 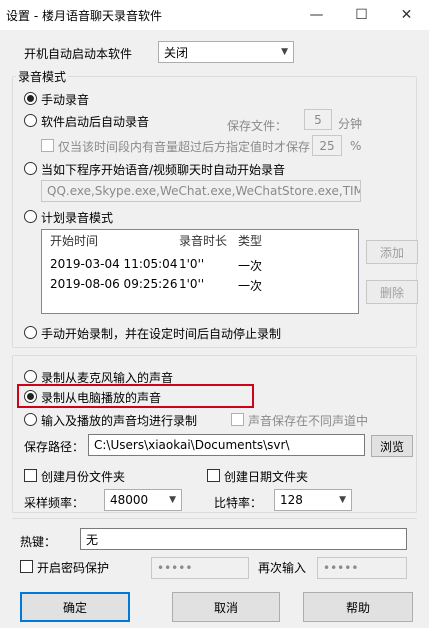 I want to click on password-again-input: •••••, so click(x=362, y=568).